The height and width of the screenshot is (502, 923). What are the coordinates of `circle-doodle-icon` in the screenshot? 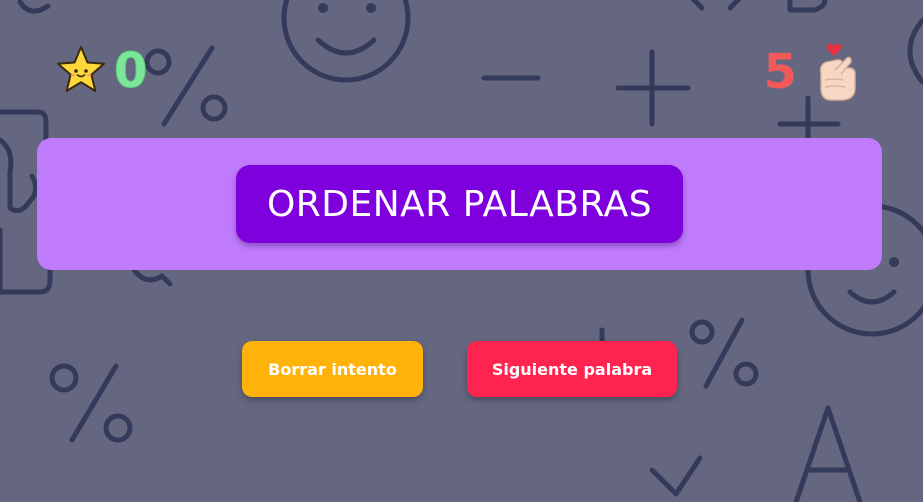 It's located at (915, 51).